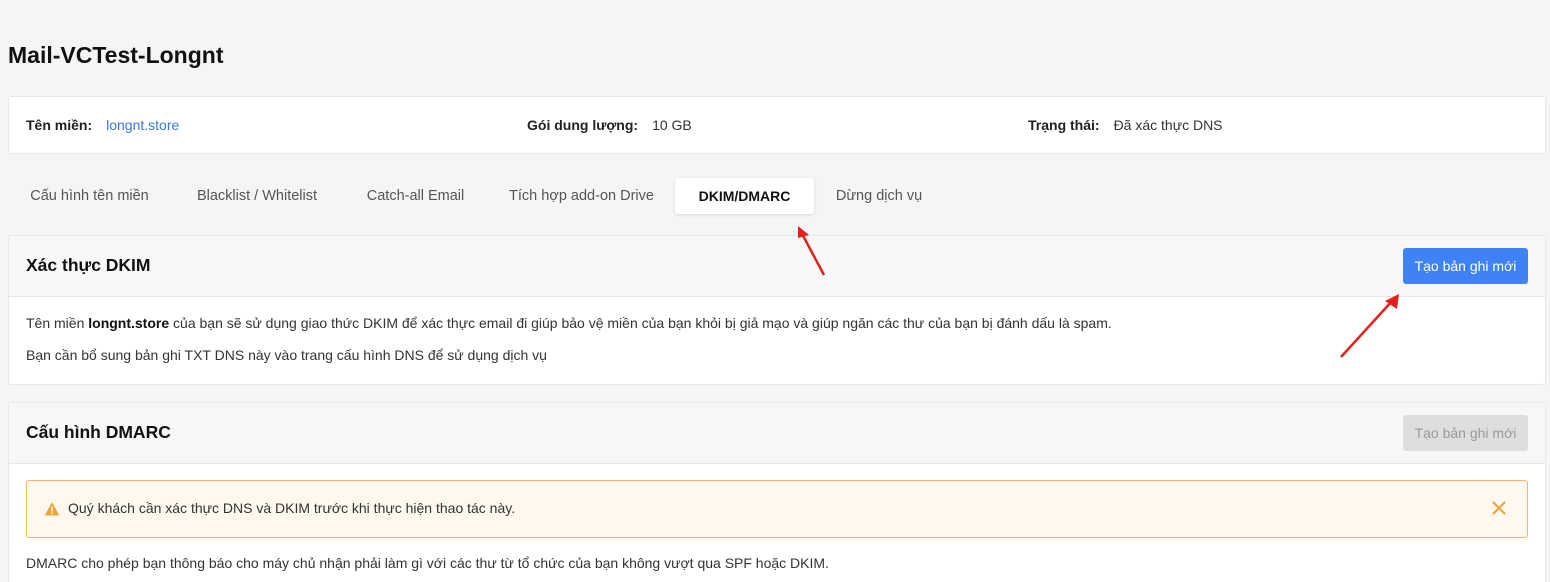  Describe the element at coordinates (1465, 433) in the screenshot. I see `dmarc-create-record-button: Tạo bản ghi mới` at that location.